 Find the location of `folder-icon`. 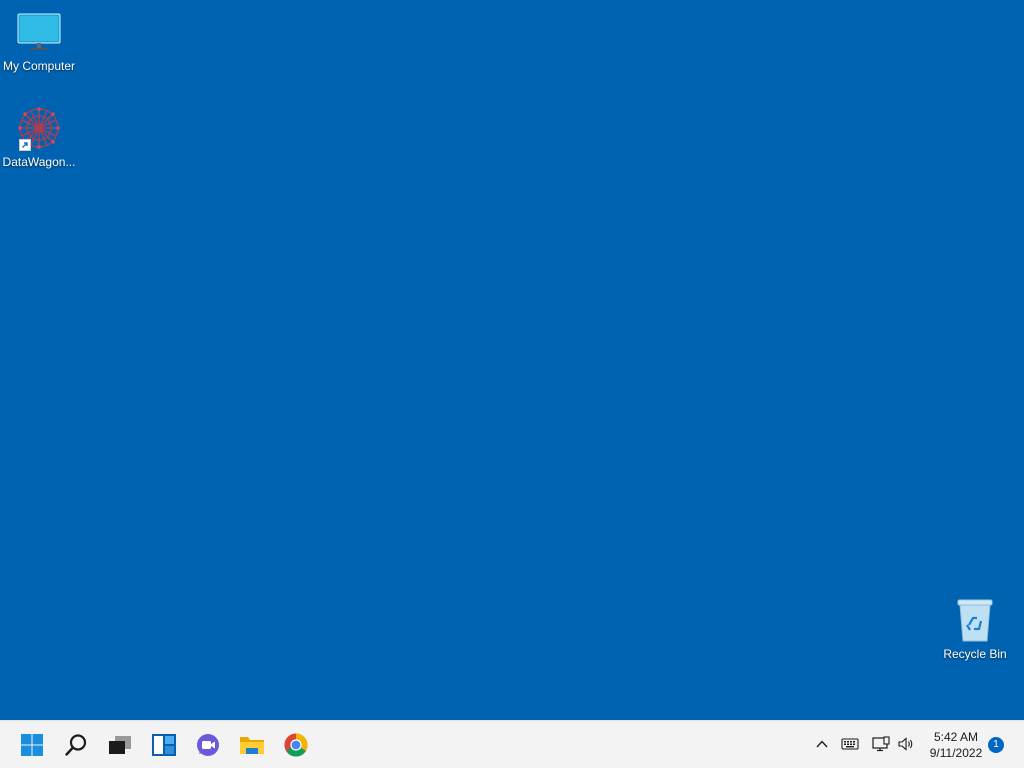

folder-icon is located at coordinates (252, 745).